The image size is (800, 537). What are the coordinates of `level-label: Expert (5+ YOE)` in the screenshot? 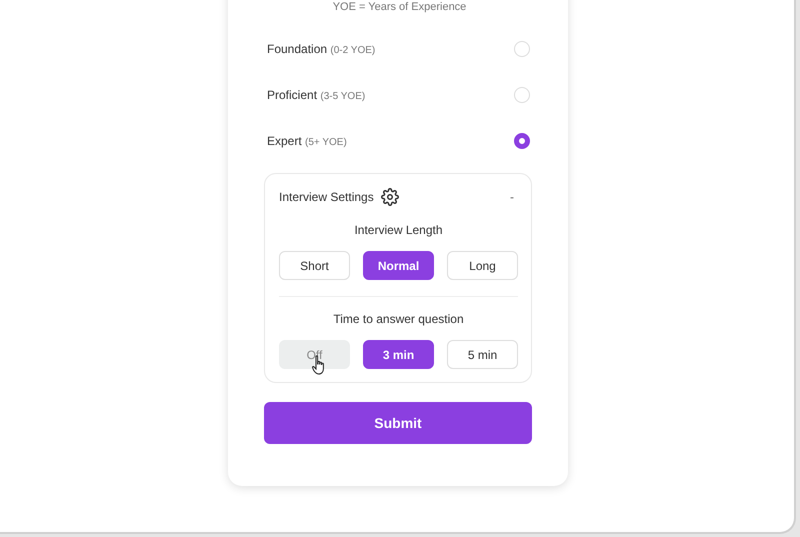 It's located at (307, 141).